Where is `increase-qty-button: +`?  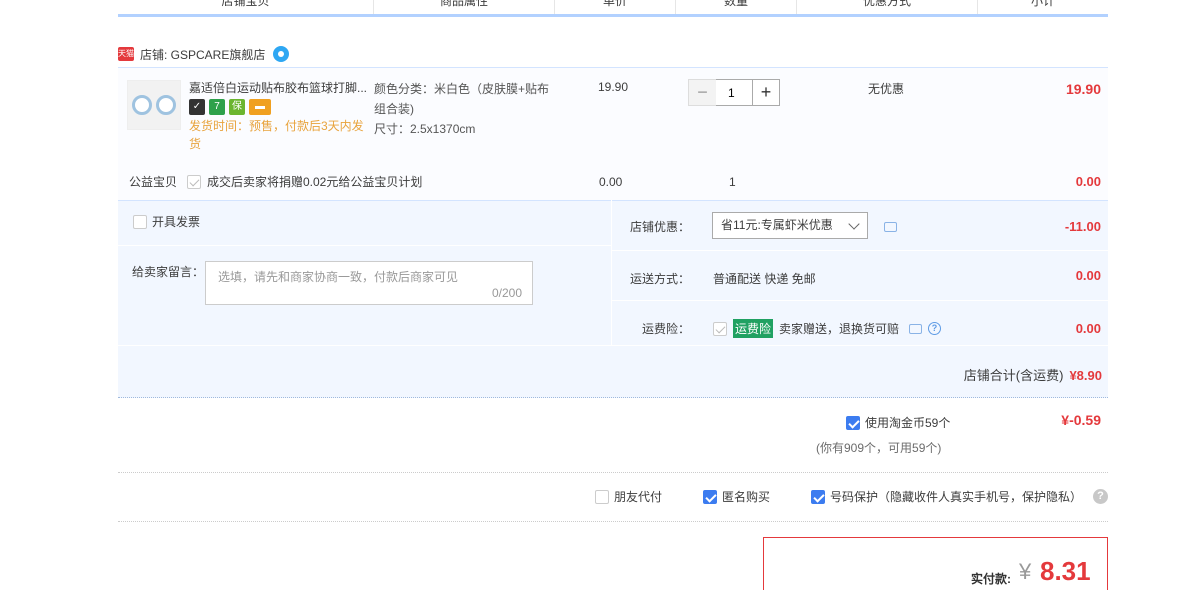 increase-qty-button: + is located at coordinates (766, 92).